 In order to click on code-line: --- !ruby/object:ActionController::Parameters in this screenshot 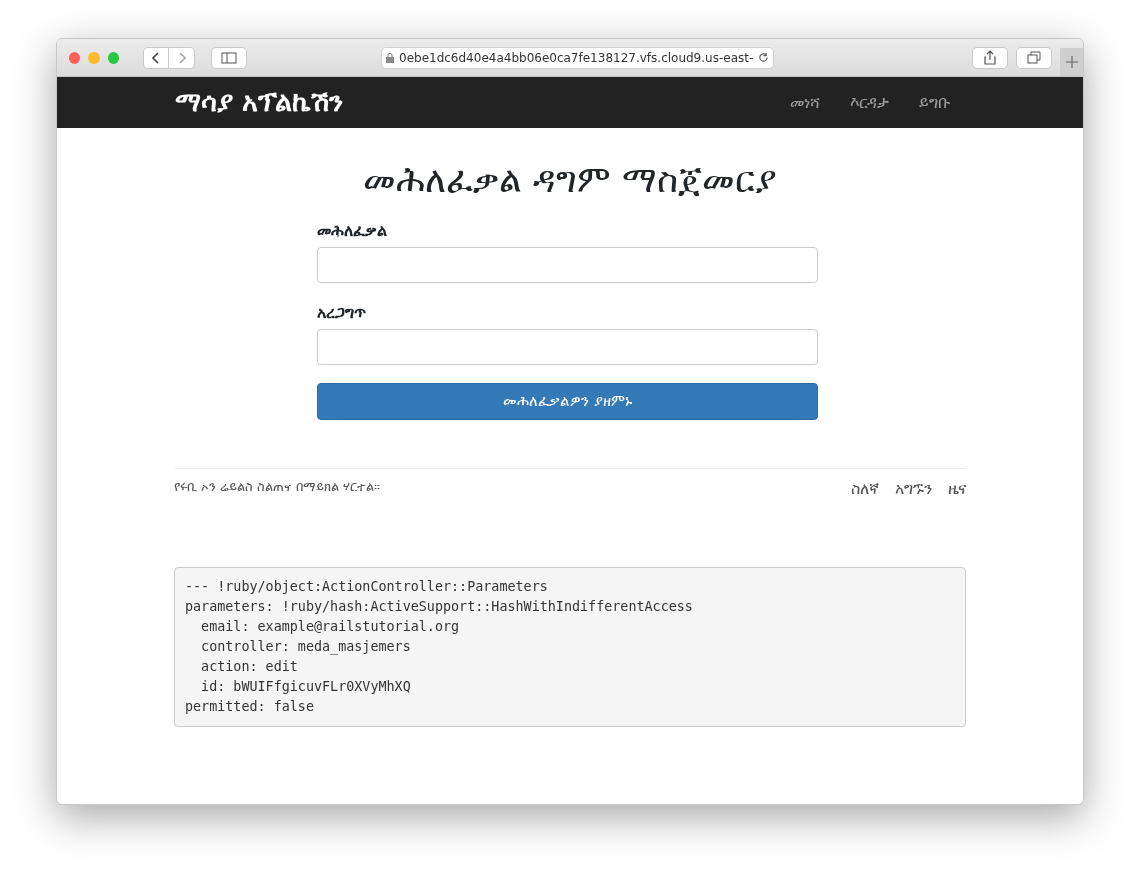, I will do `click(367, 587)`.